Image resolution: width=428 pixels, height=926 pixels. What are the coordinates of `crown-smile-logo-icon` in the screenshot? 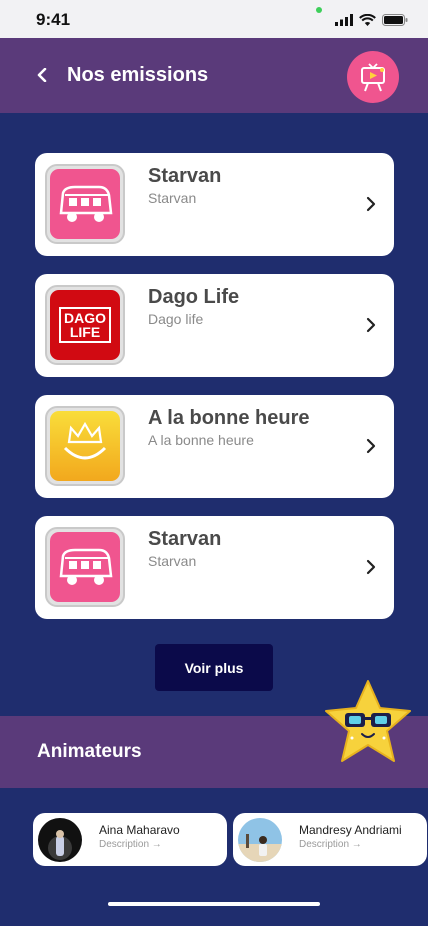 It's located at (85, 446).